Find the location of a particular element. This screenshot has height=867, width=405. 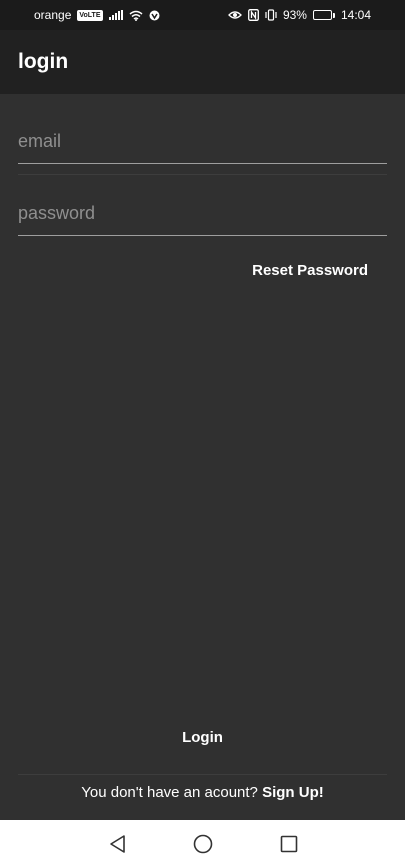

home-icon is located at coordinates (203, 844).